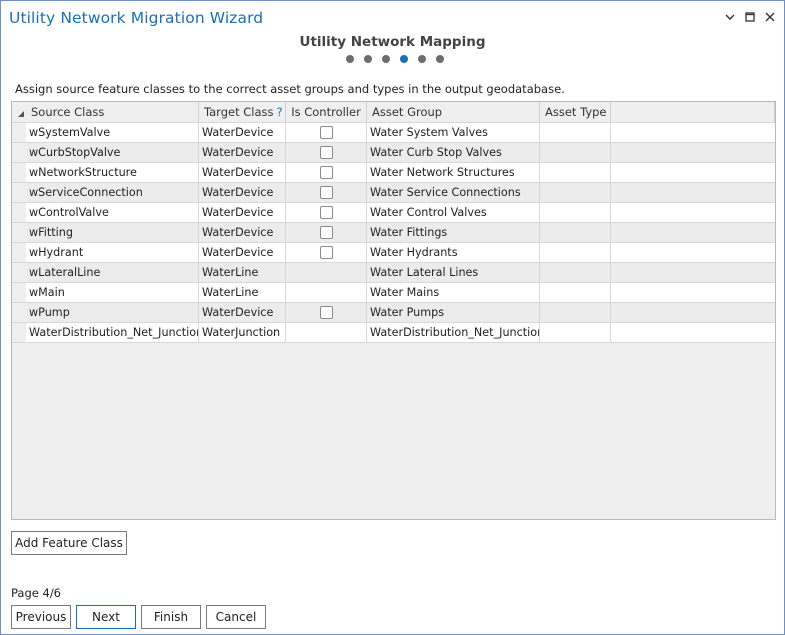 The width and height of the screenshot is (785, 635). Describe the element at coordinates (112, 232) in the screenshot. I see `cell-source-class: wFitting` at that location.